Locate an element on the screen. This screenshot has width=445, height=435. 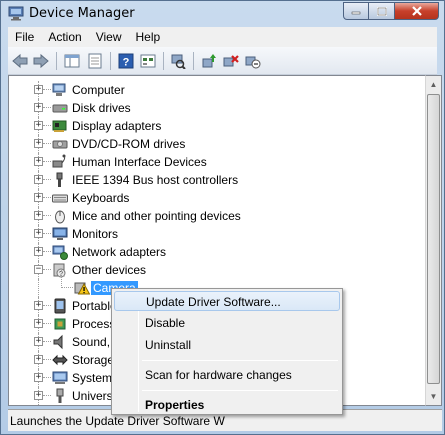
scroll-thumb is located at coordinates (433, 239).